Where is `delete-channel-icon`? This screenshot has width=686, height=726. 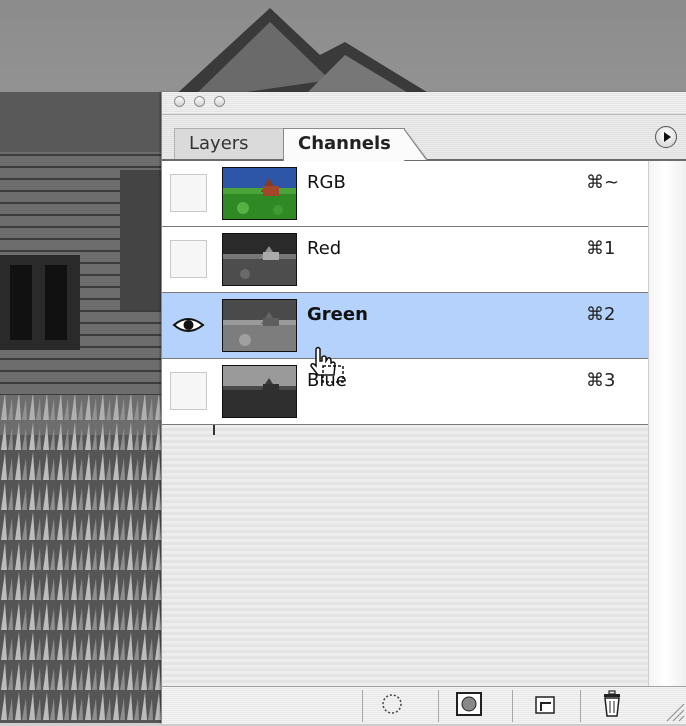 delete-channel-icon is located at coordinates (612, 704).